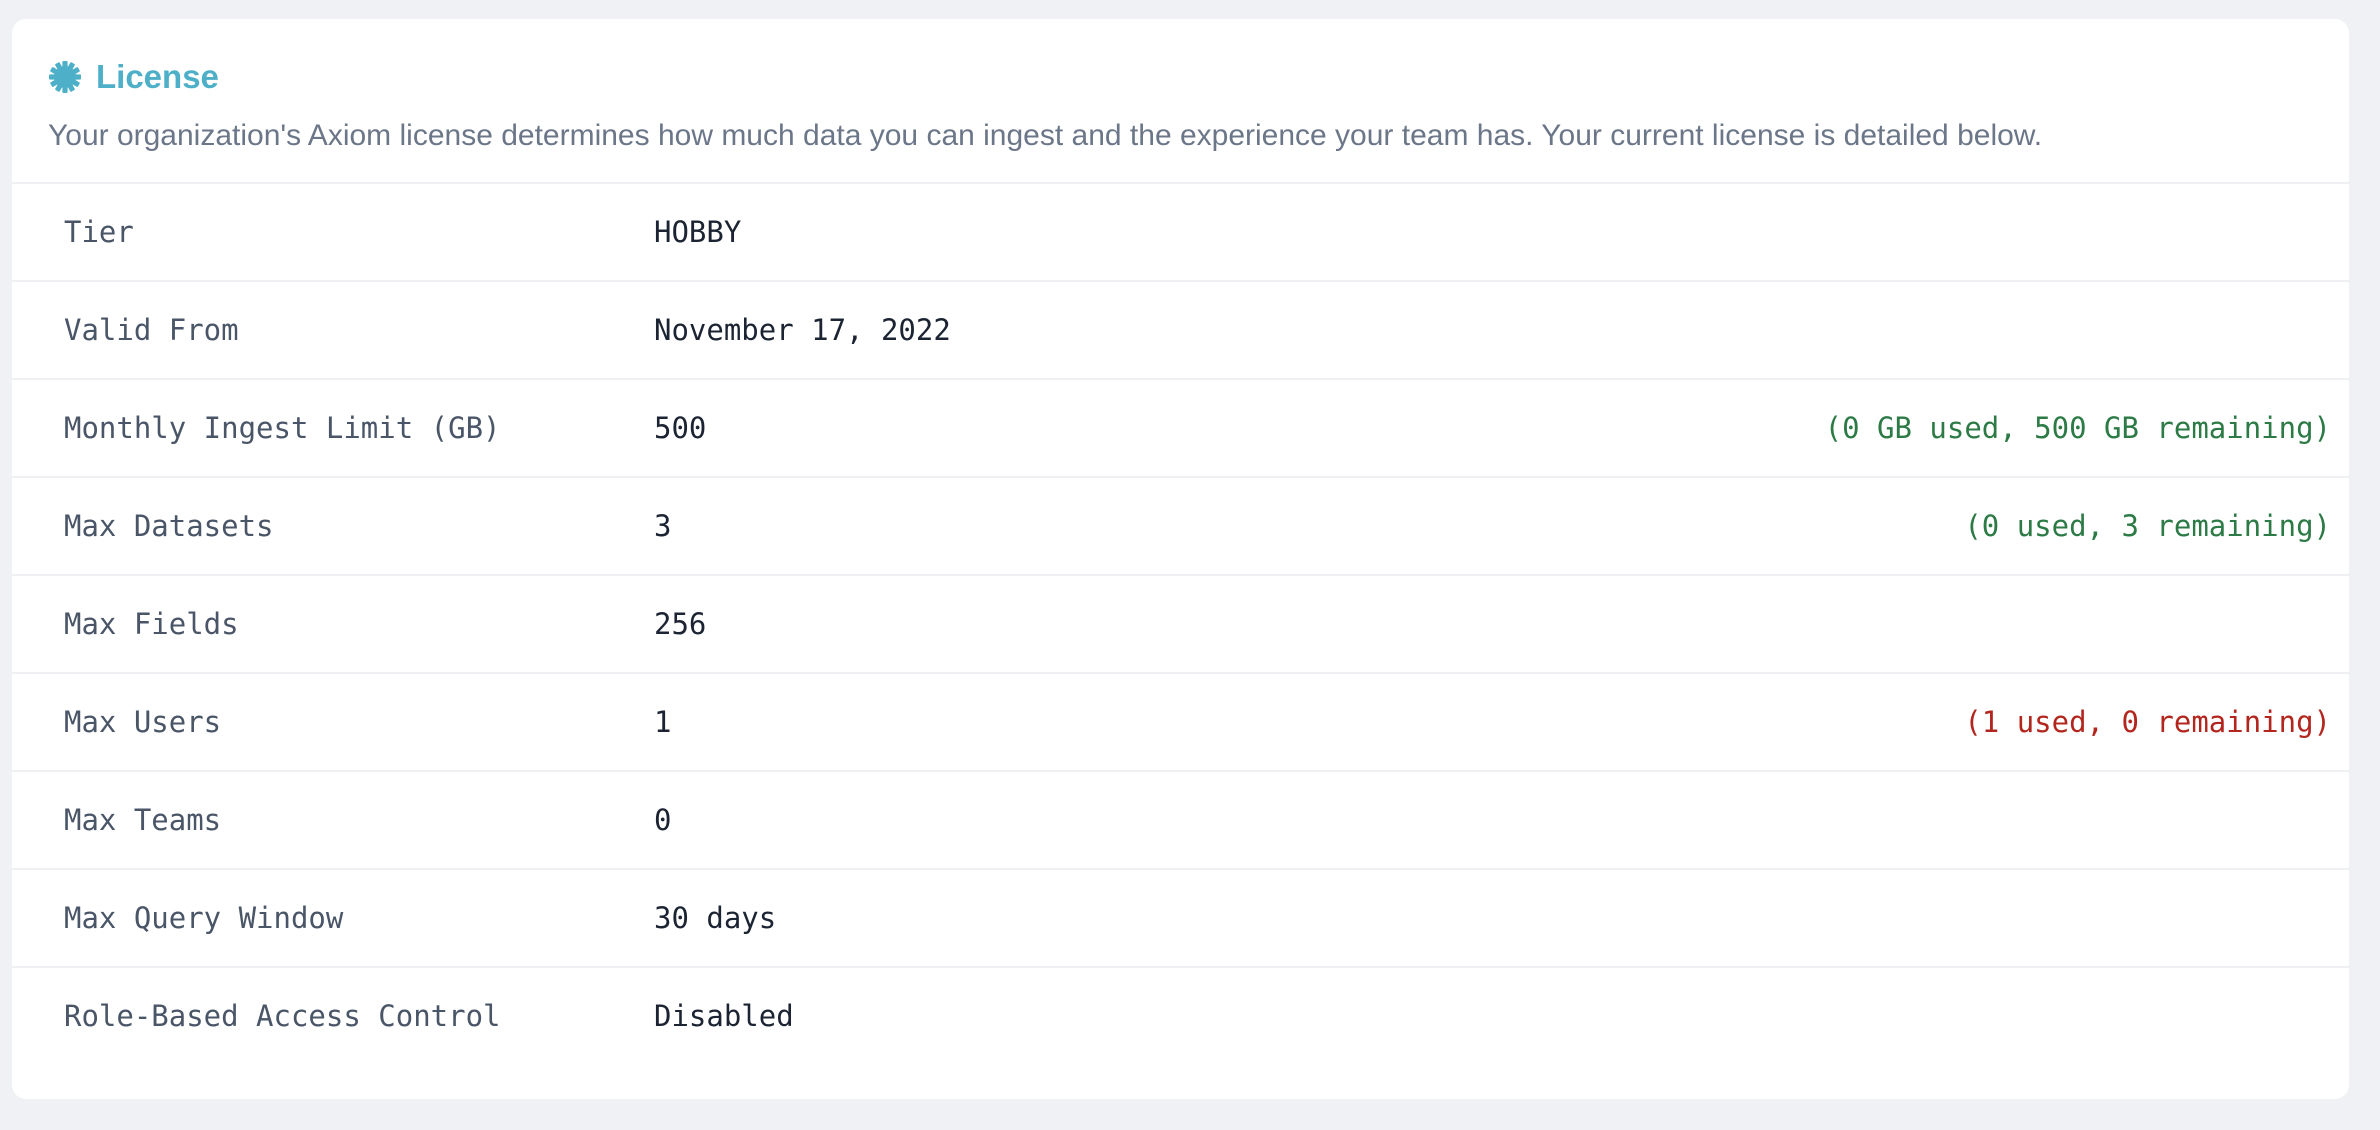 This screenshot has width=2380, height=1130. Describe the element at coordinates (2077, 428) in the screenshot. I see `usage-status: (0 GB used, 500 GB remaining)` at that location.